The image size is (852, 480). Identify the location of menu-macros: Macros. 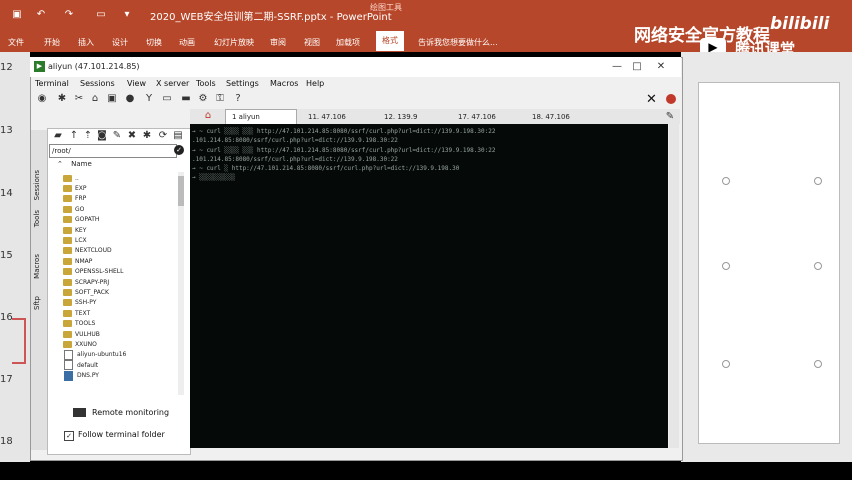
(284, 83).